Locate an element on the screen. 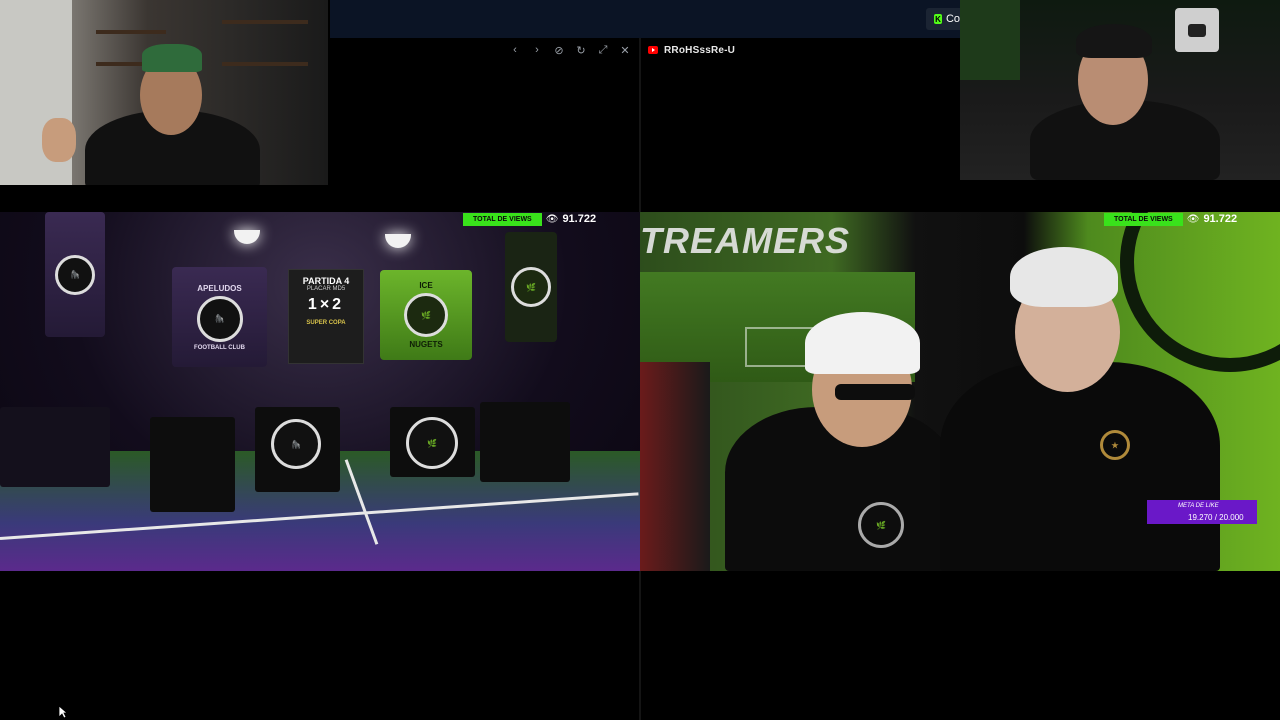  ice-nugets-shirt-badge: 🌿 is located at coordinates (881, 525).